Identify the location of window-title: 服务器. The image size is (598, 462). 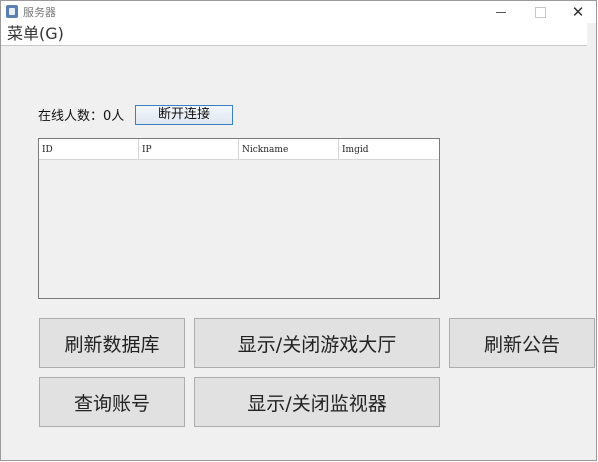
(39, 12).